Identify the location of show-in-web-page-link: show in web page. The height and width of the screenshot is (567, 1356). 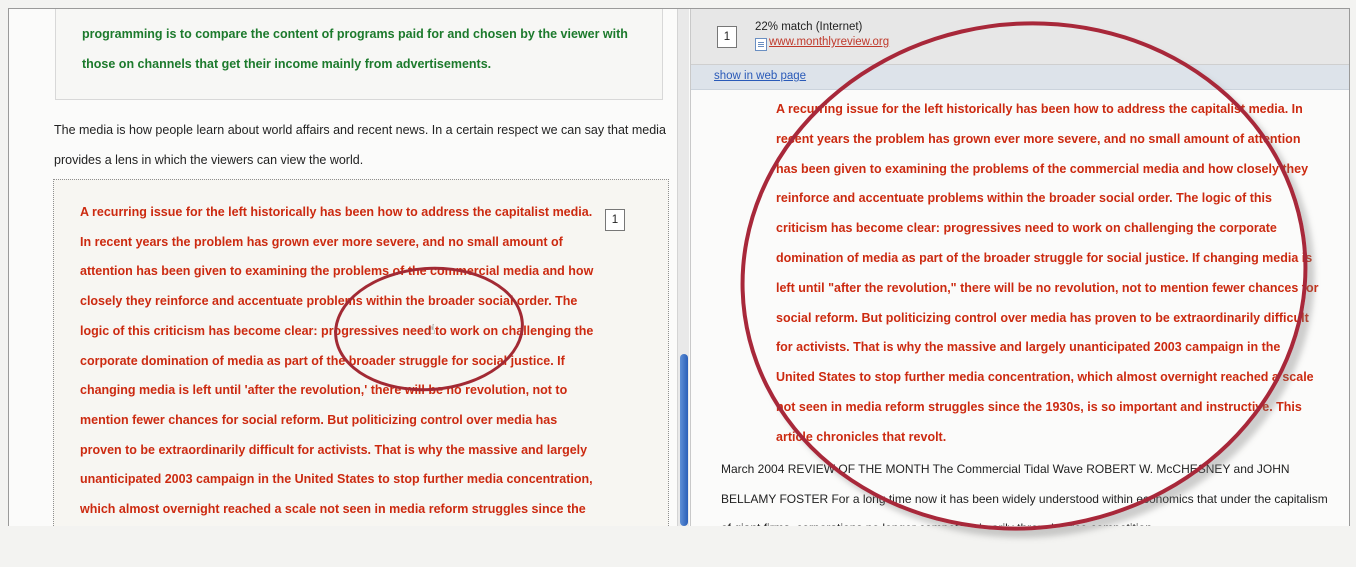
(760, 76).